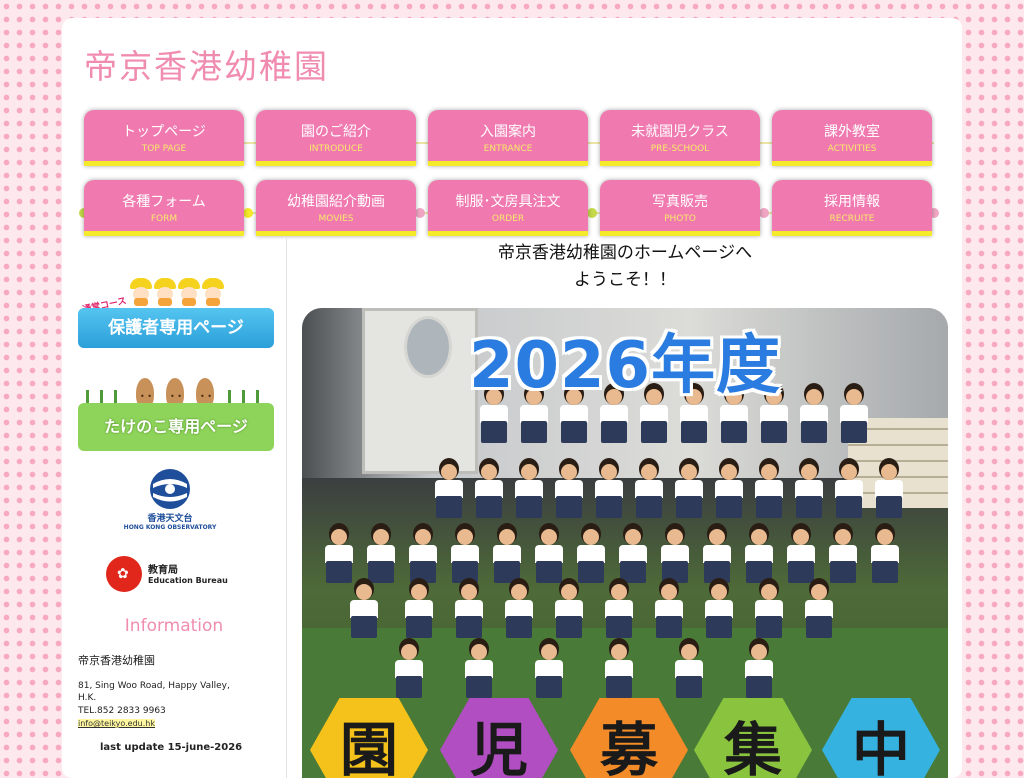 The height and width of the screenshot is (778, 1024). I want to click on nav-activities: 課外教室 ACTIVITIES, so click(852, 138).